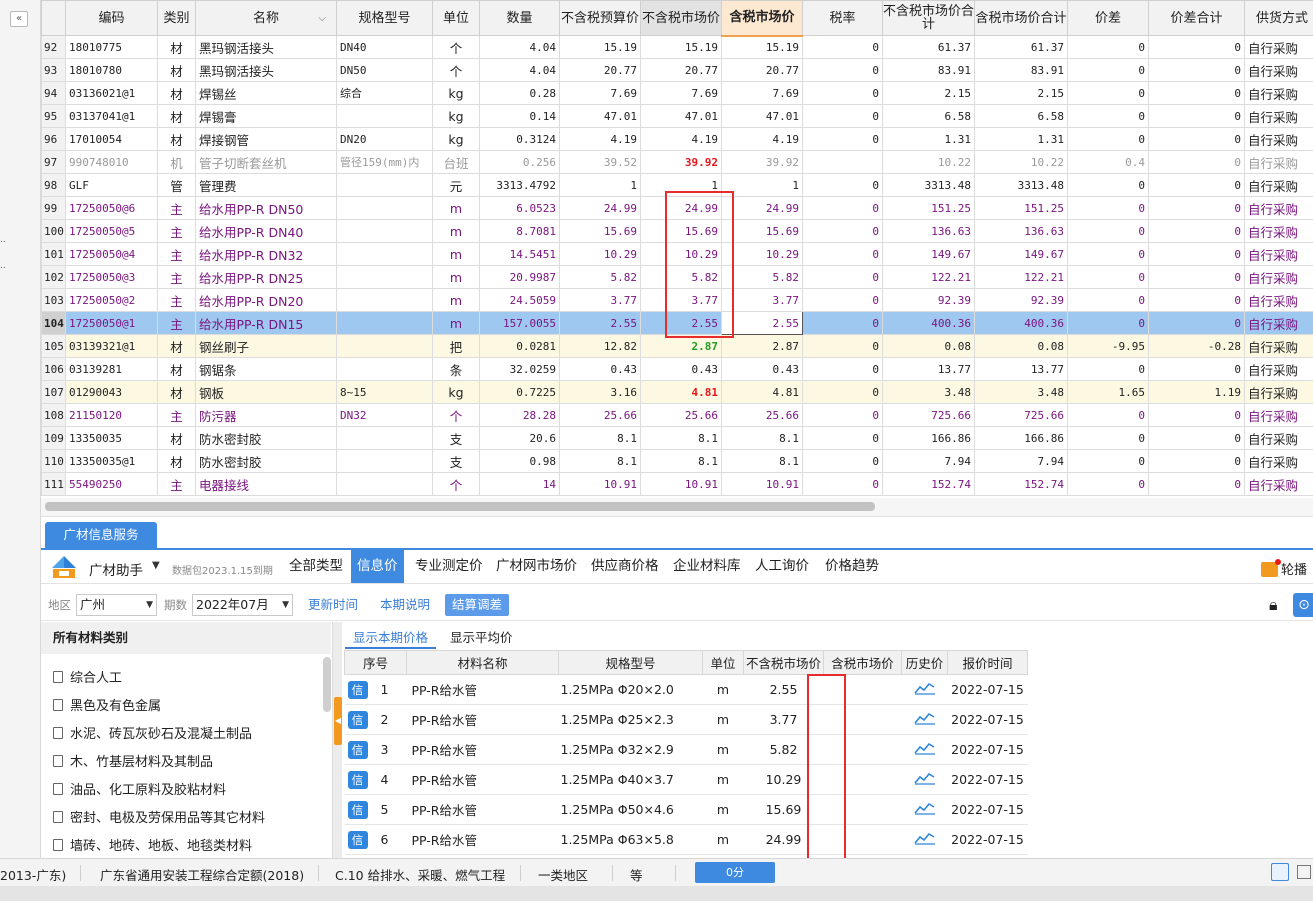  What do you see at coordinates (681, 139) in the screenshot?
I see `market-price-cell: 4.19` at bounding box center [681, 139].